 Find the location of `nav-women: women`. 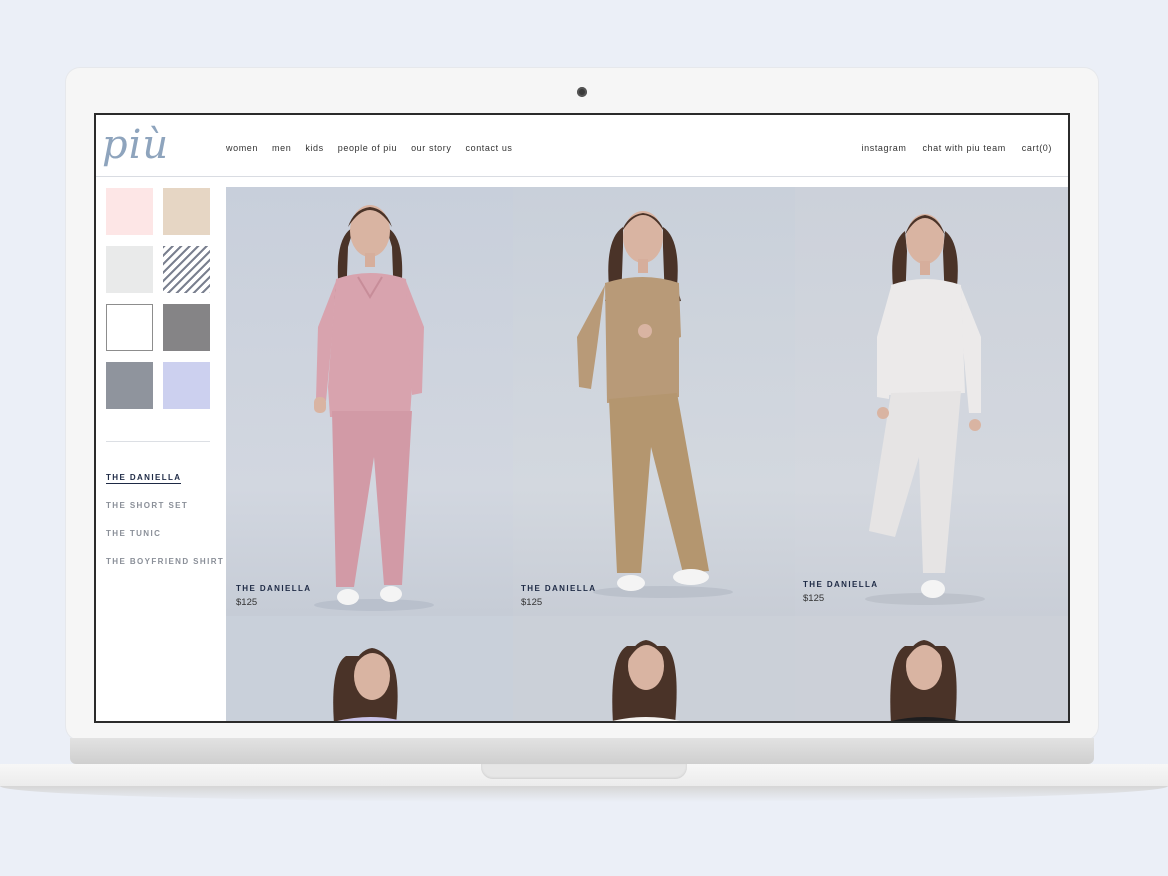

nav-women: women is located at coordinates (242, 148).